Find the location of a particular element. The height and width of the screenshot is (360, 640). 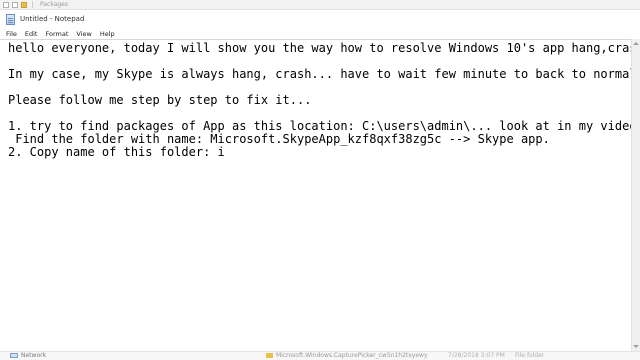

menu-edit: Edit is located at coordinates (31, 34).